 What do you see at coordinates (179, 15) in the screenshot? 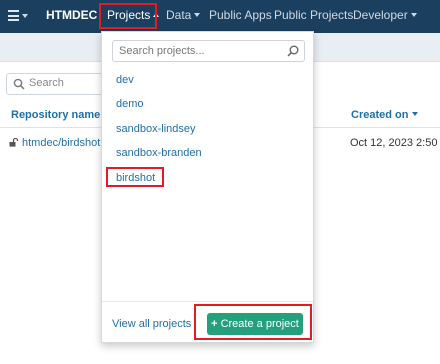
I see `nav-data-label: Data` at bounding box center [179, 15].